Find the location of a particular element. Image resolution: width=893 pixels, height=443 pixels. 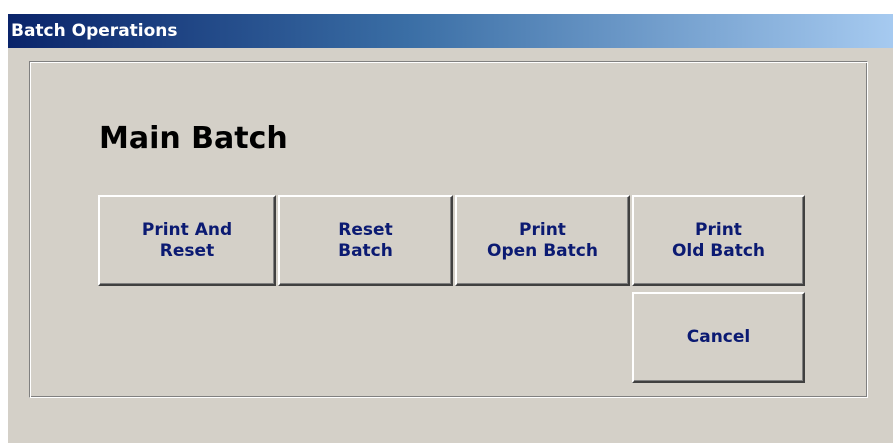

print-old-batch-button: Print Old Batch is located at coordinates (718, 240).